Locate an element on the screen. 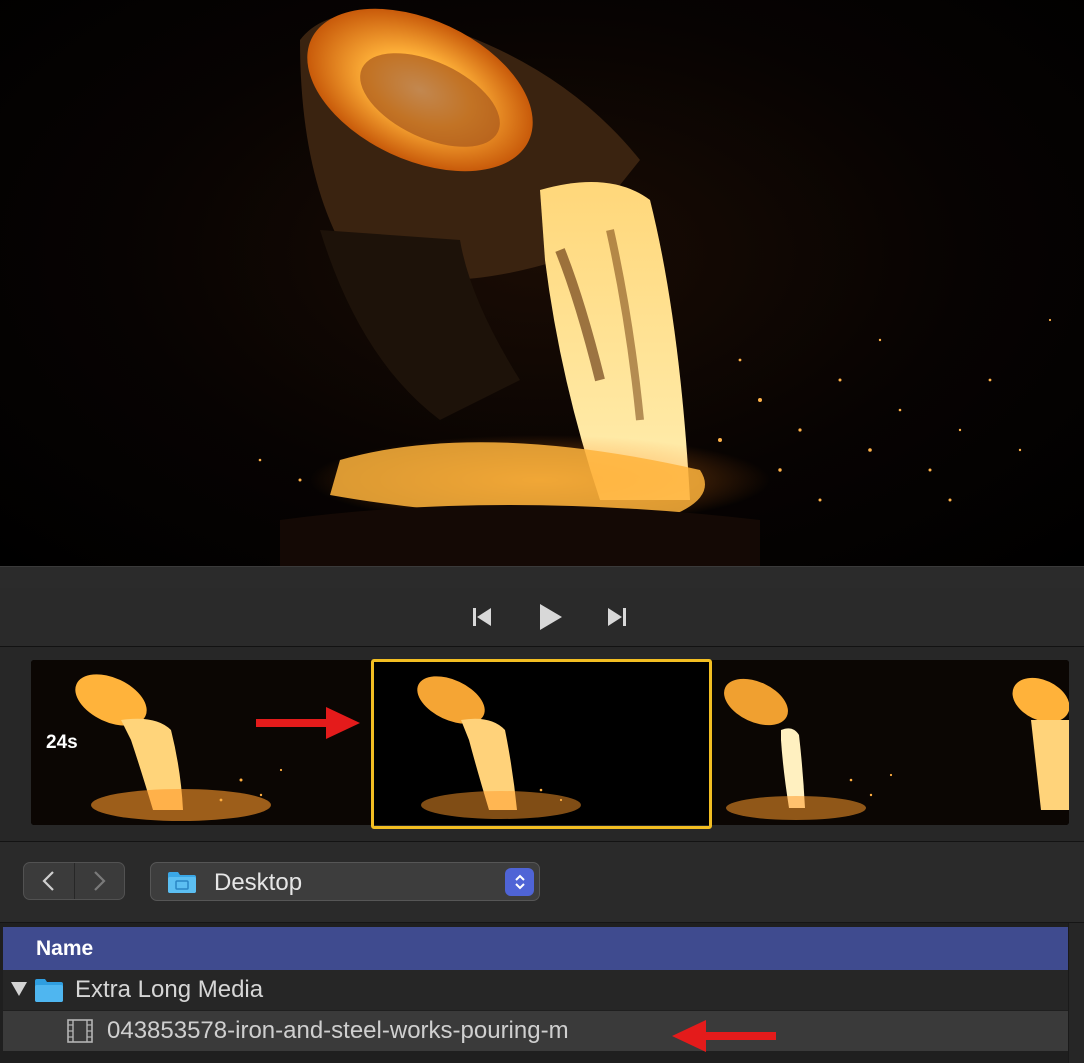  play-icon is located at coordinates (551, 617).